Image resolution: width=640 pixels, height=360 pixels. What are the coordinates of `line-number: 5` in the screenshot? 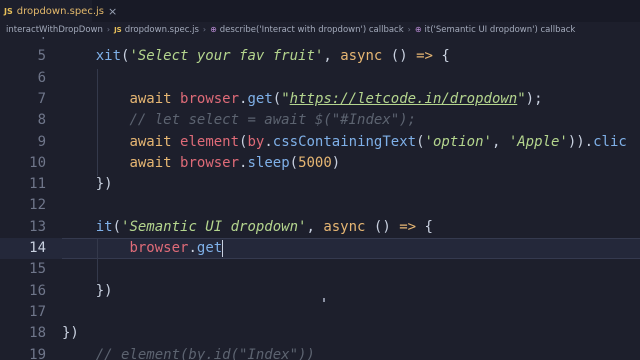 It's located at (41, 56).